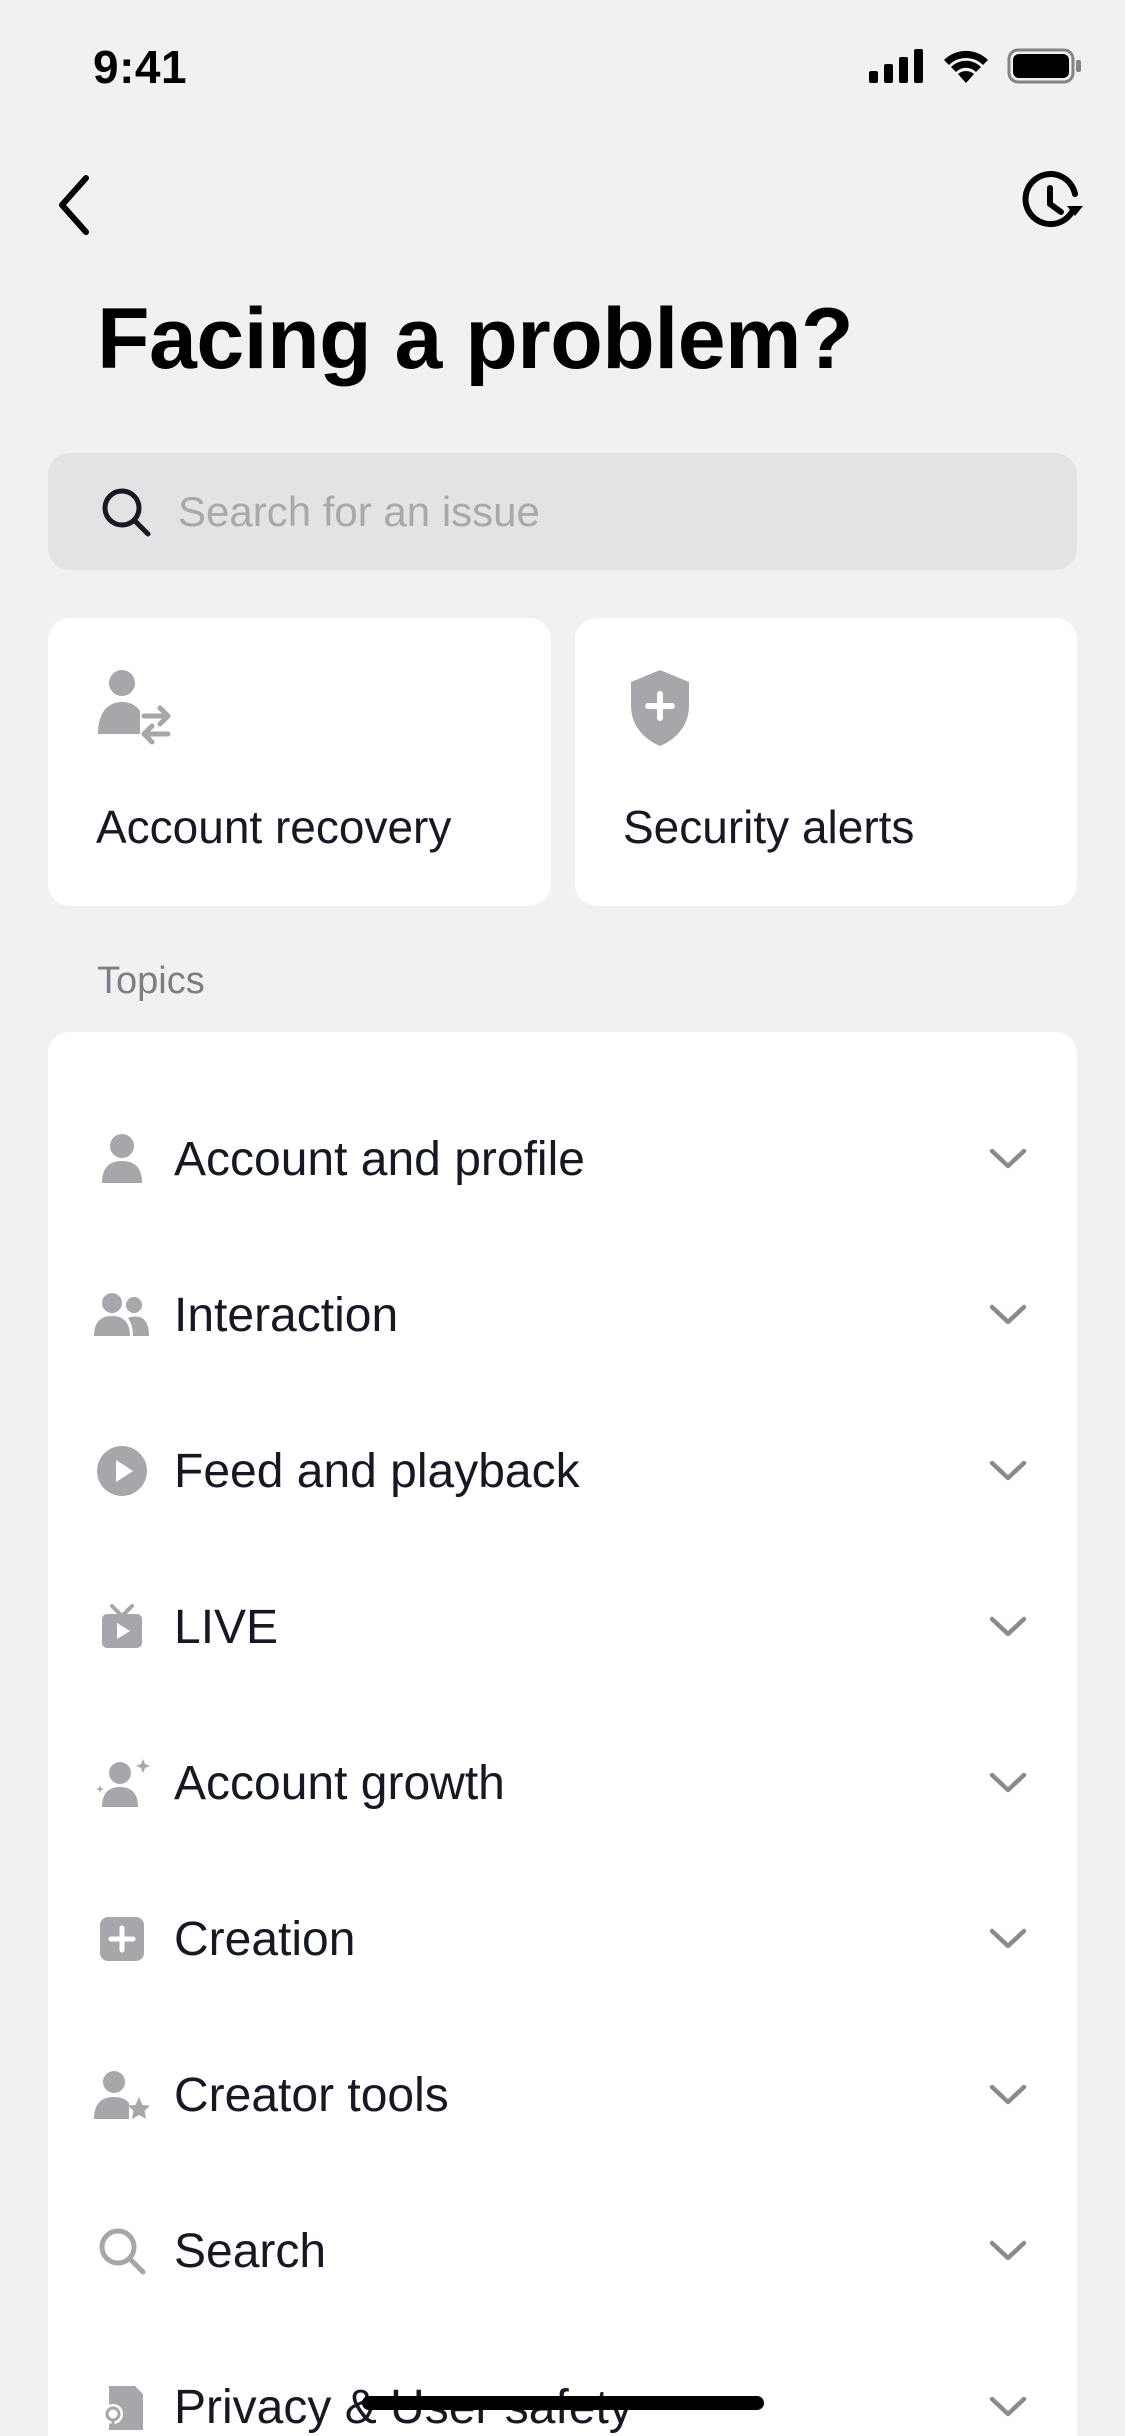 The width and height of the screenshot is (1125, 2436). I want to click on topic-search: Search, so click(562, 2251).